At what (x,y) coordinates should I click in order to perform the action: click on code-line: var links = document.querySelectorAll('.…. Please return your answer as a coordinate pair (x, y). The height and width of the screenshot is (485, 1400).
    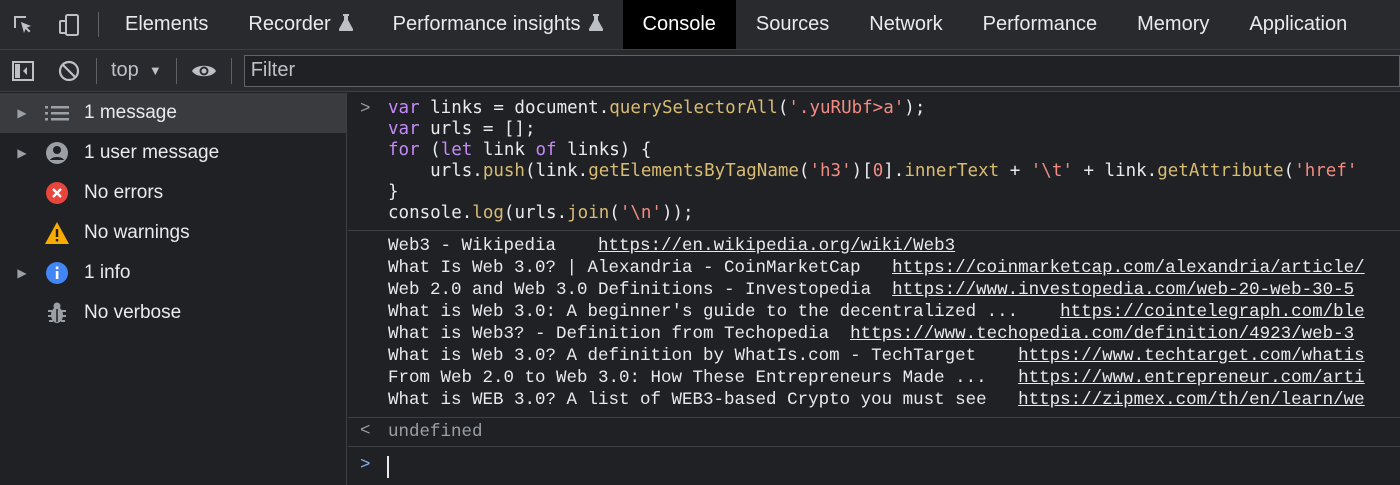
    Looking at the image, I should click on (657, 108).